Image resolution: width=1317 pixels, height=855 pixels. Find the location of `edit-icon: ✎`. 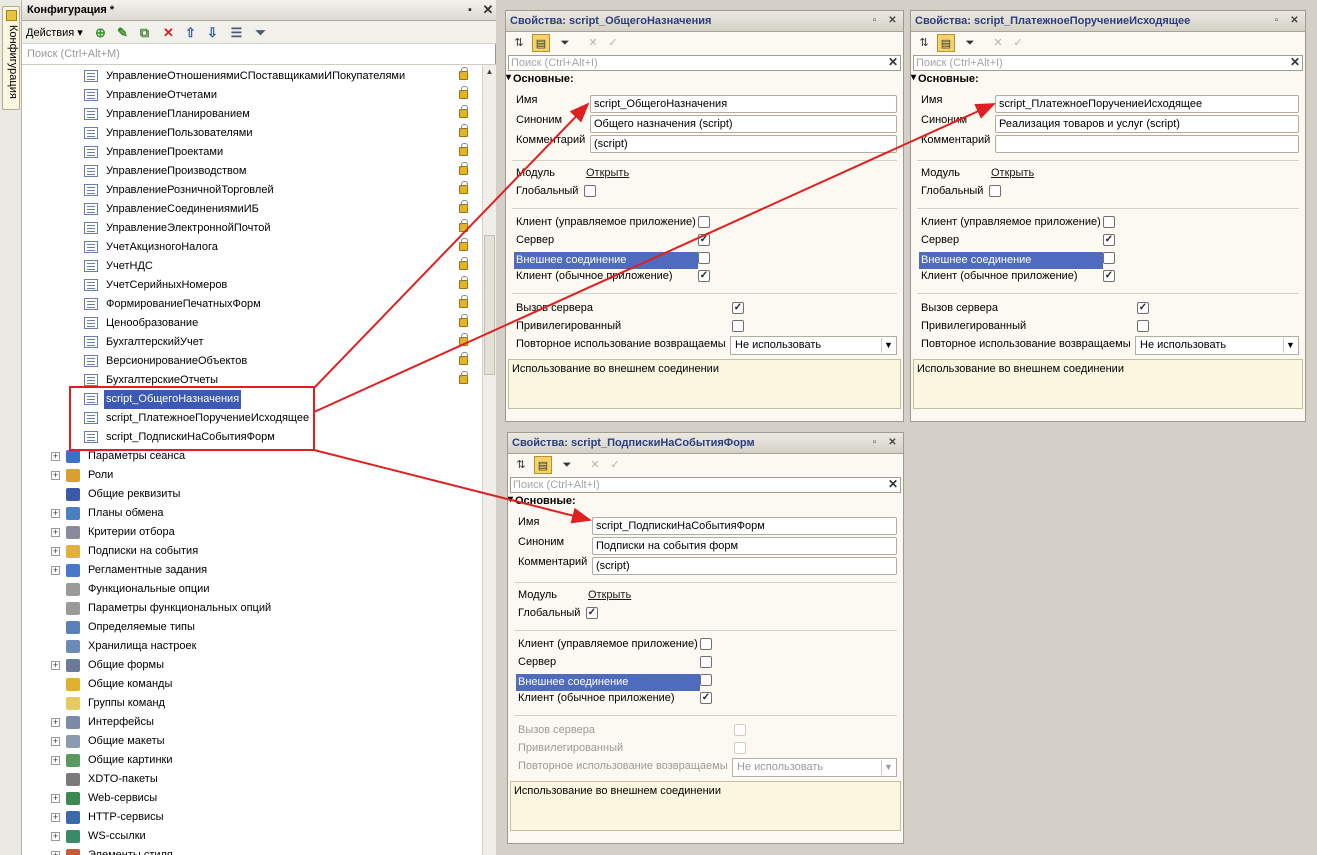

edit-icon: ✎ is located at coordinates (122, 32).